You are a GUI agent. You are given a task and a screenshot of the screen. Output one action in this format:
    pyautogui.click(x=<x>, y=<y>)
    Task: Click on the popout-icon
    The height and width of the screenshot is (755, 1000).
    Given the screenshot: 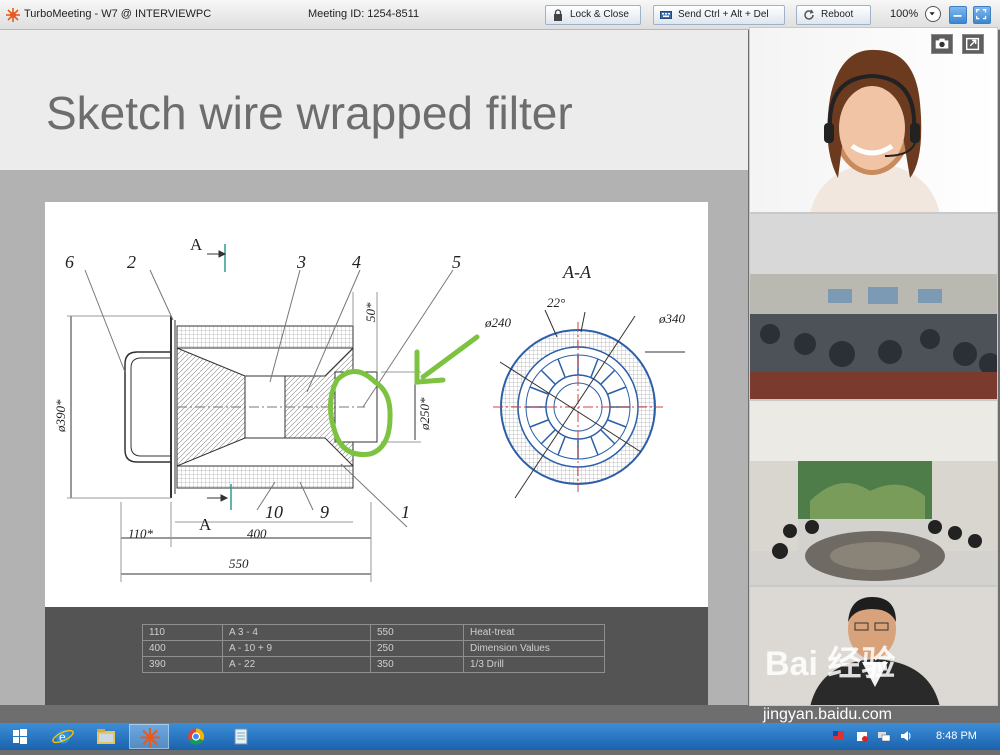 What is the action you would take?
    pyautogui.click(x=972, y=44)
    